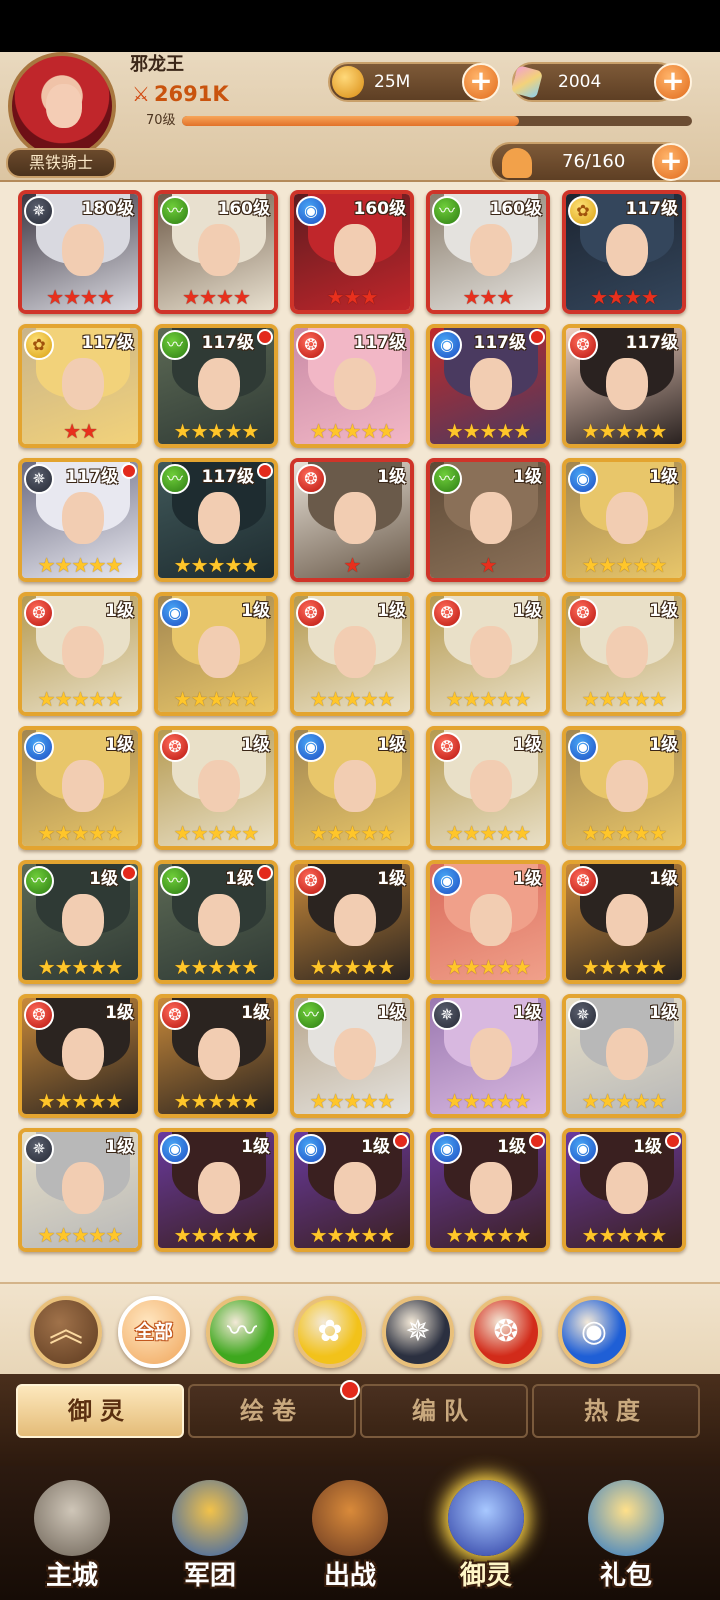 The height and width of the screenshot is (1600, 720). I want to click on expand-capacity-button: +, so click(671, 162).